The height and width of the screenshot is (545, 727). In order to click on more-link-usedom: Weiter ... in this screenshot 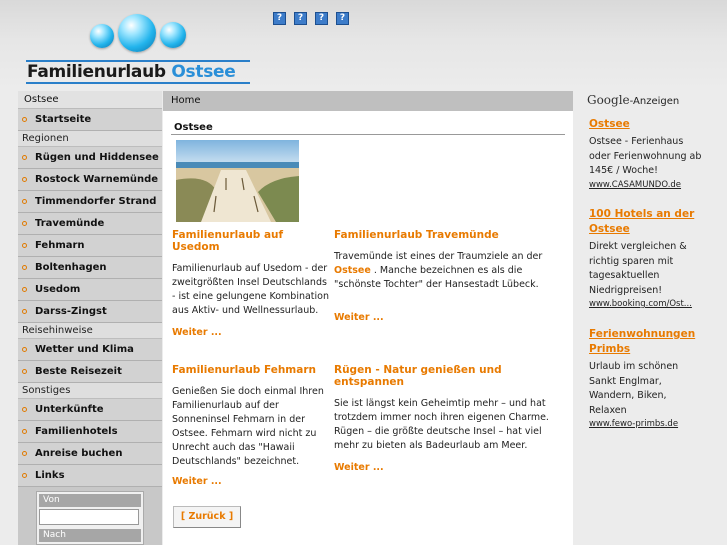, I will do `click(197, 332)`.